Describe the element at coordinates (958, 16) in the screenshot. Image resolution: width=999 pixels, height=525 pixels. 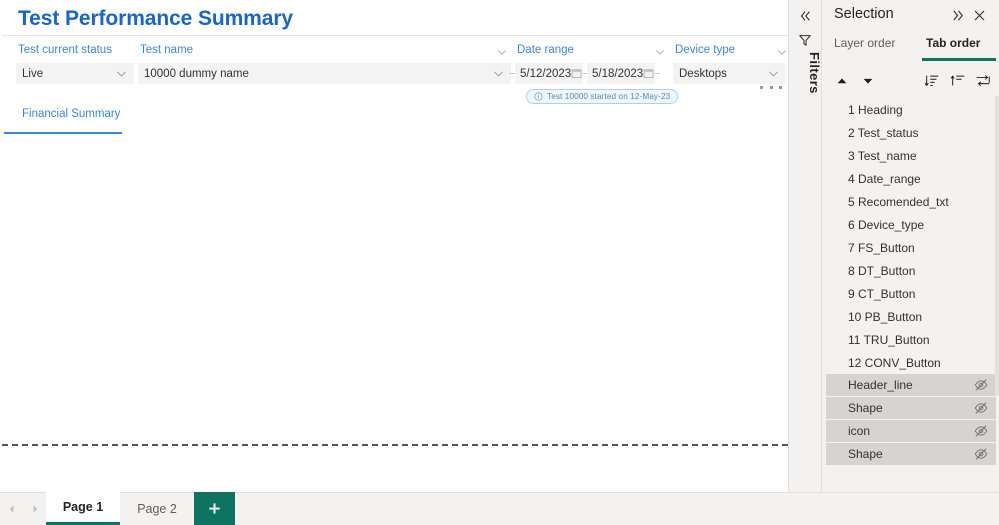
I see `chevron-double-right-icon` at that location.